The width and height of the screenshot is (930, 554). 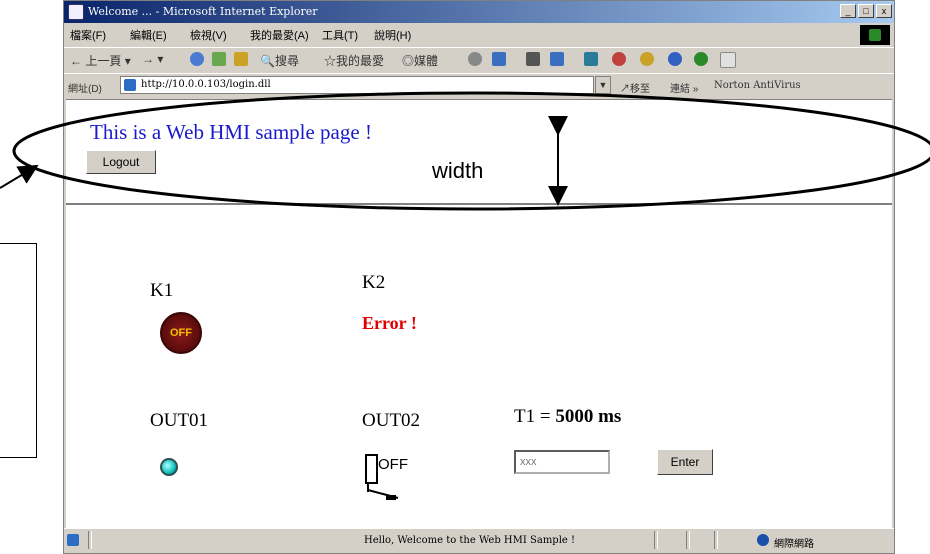 I want to click on k1-label: K1, so click(x=162, y=290).